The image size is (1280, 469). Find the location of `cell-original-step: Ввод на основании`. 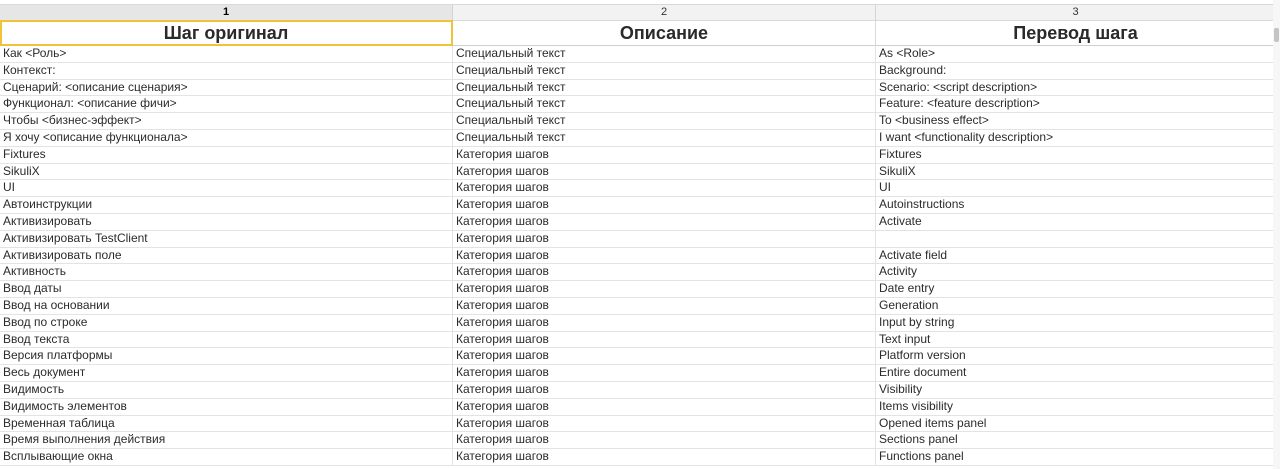

cell-original-step: Ввод на основании is located at coordinates (226, 305).